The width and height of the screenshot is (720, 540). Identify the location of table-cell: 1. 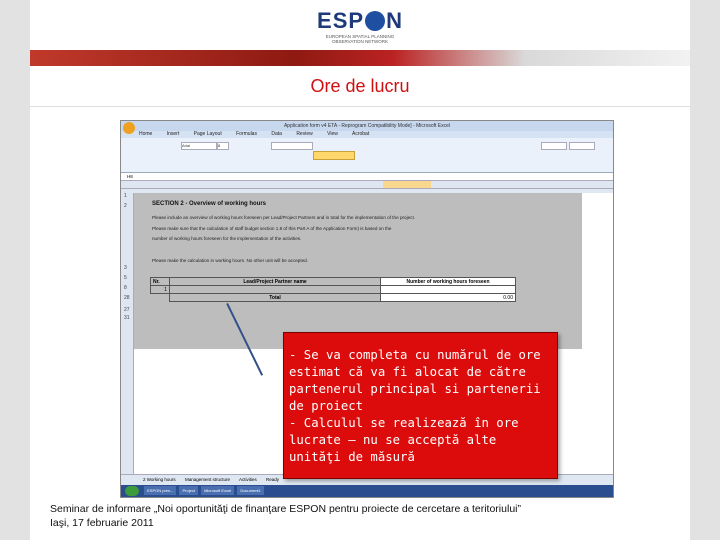
(160, 289).